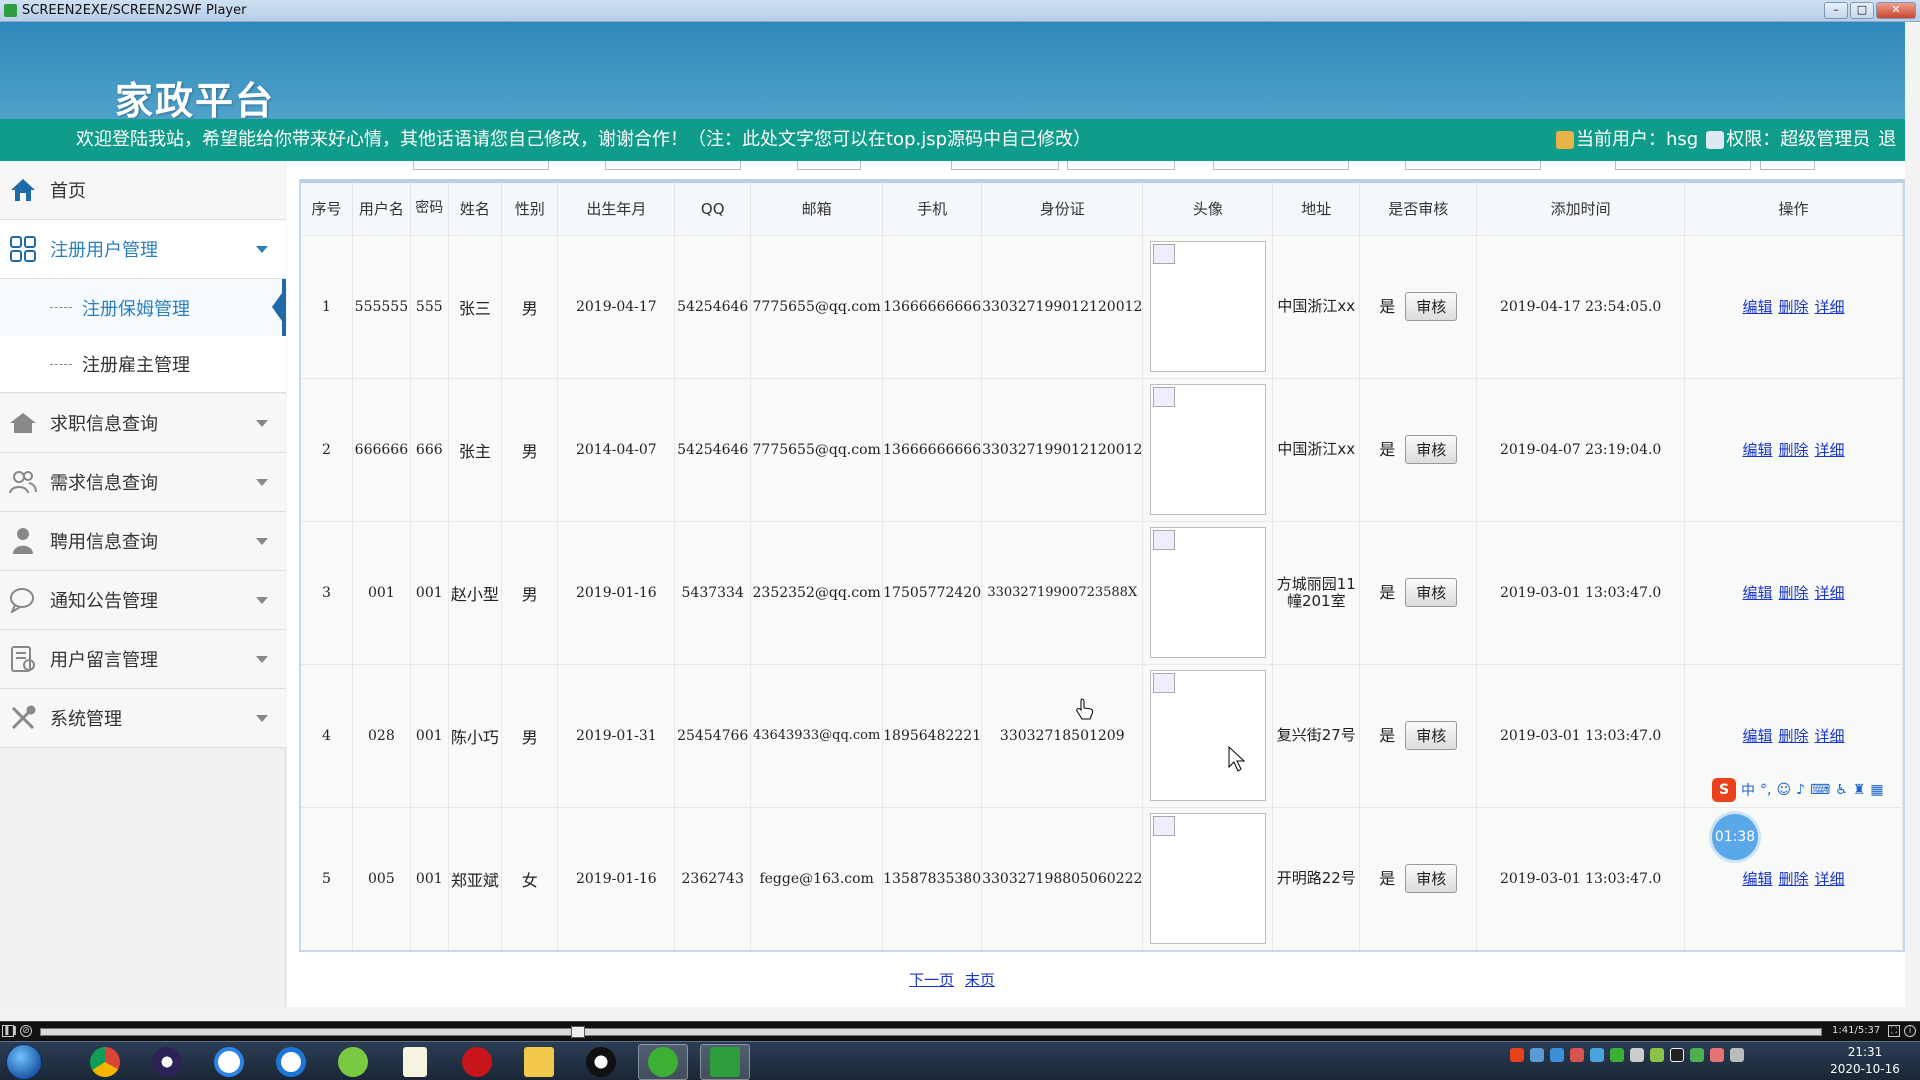 This screenshot has height=1080, width=1920. Describe the element at coordinates (1894, 1031) in the screenshot. I see `fullscreen-icon: ⛶` at that location.